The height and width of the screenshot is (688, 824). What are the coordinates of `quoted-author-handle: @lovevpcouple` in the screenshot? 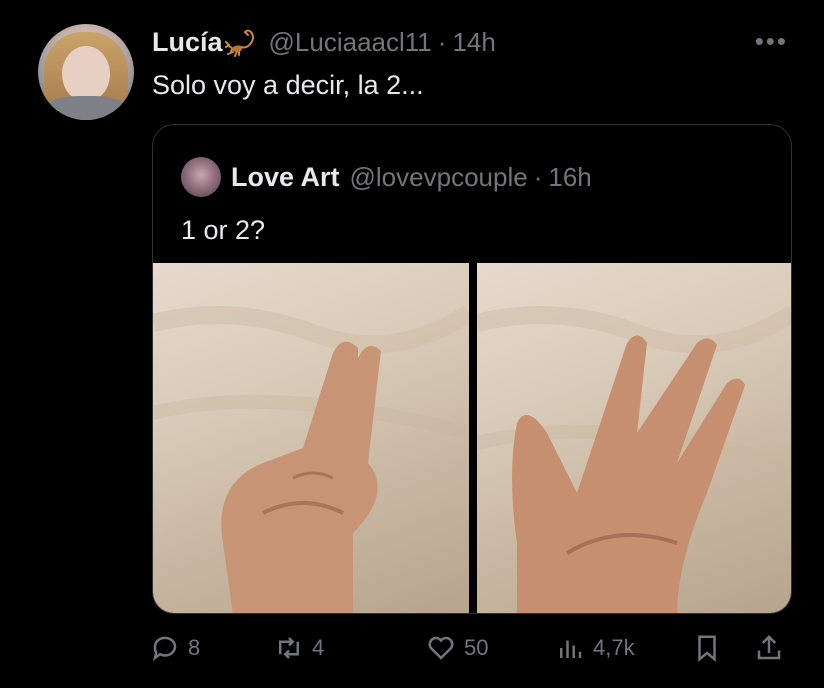 It's located at (438, 176).